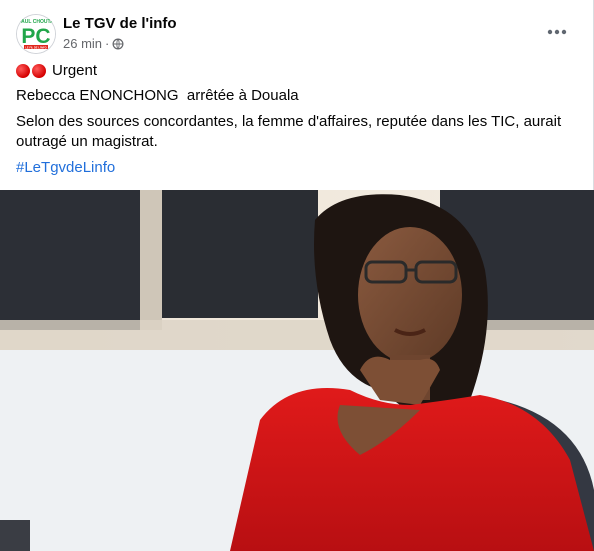 The height and width of the screenshot is (551, 594). Describe the element at coordinates (82, 43) in the screenshot. I see `post-timestamp: 26 min` at that location.